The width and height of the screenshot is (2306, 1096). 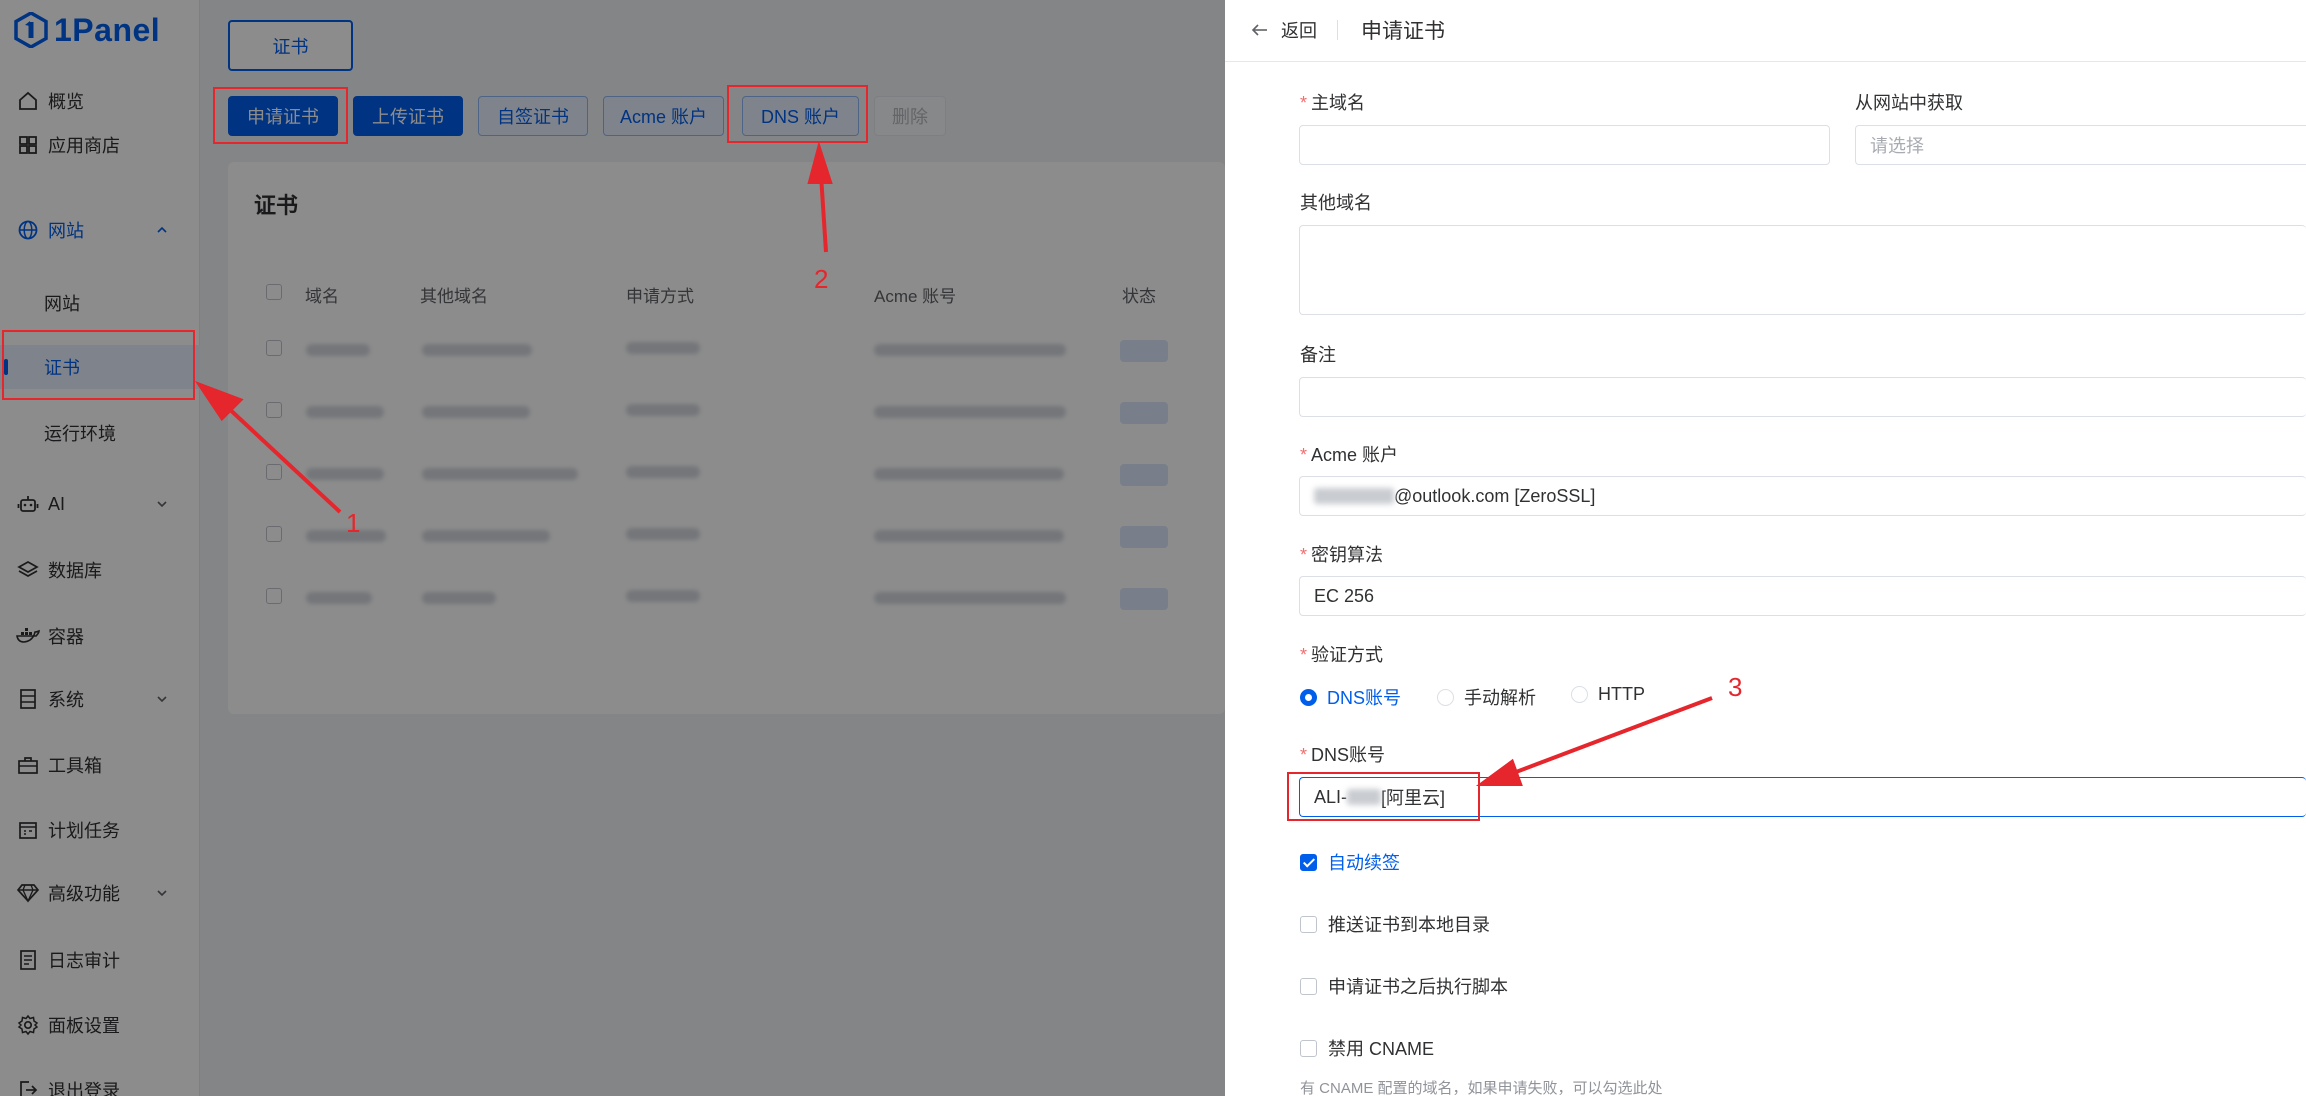 I want to click on radio-http: HTTP, so click(x=1608, y=694).